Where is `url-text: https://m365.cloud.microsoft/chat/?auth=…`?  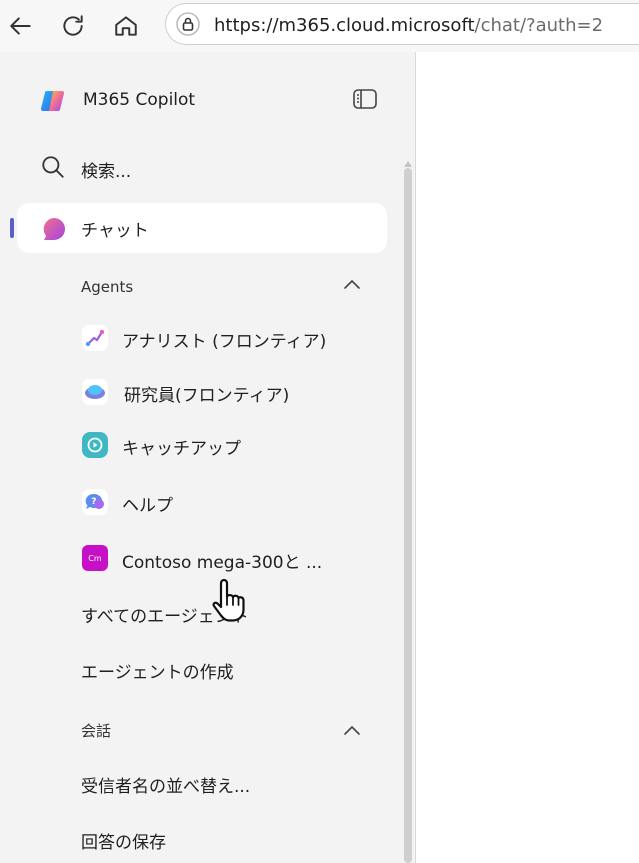
url-text: https://m365.cloud.microsoft/chat/?auth=… is located at coordinates (408, 25).